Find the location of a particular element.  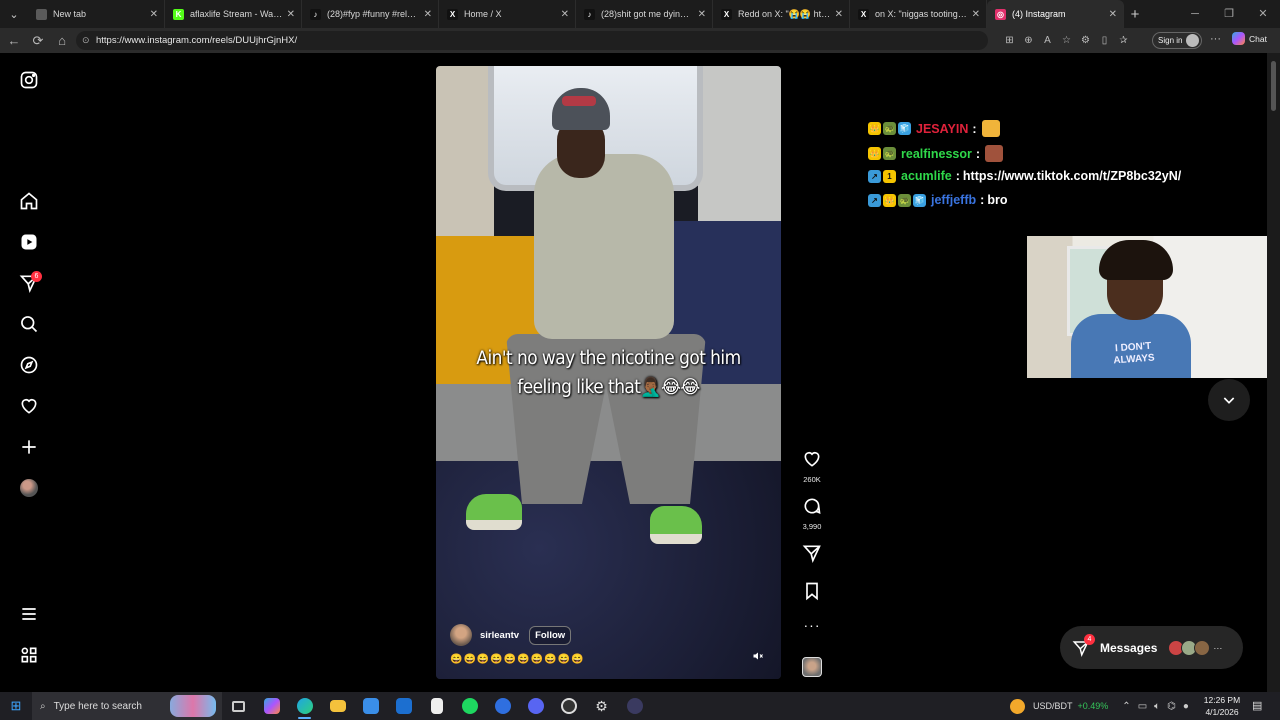

close-window-icon: ✕ is located at coordinates (1263, 14).